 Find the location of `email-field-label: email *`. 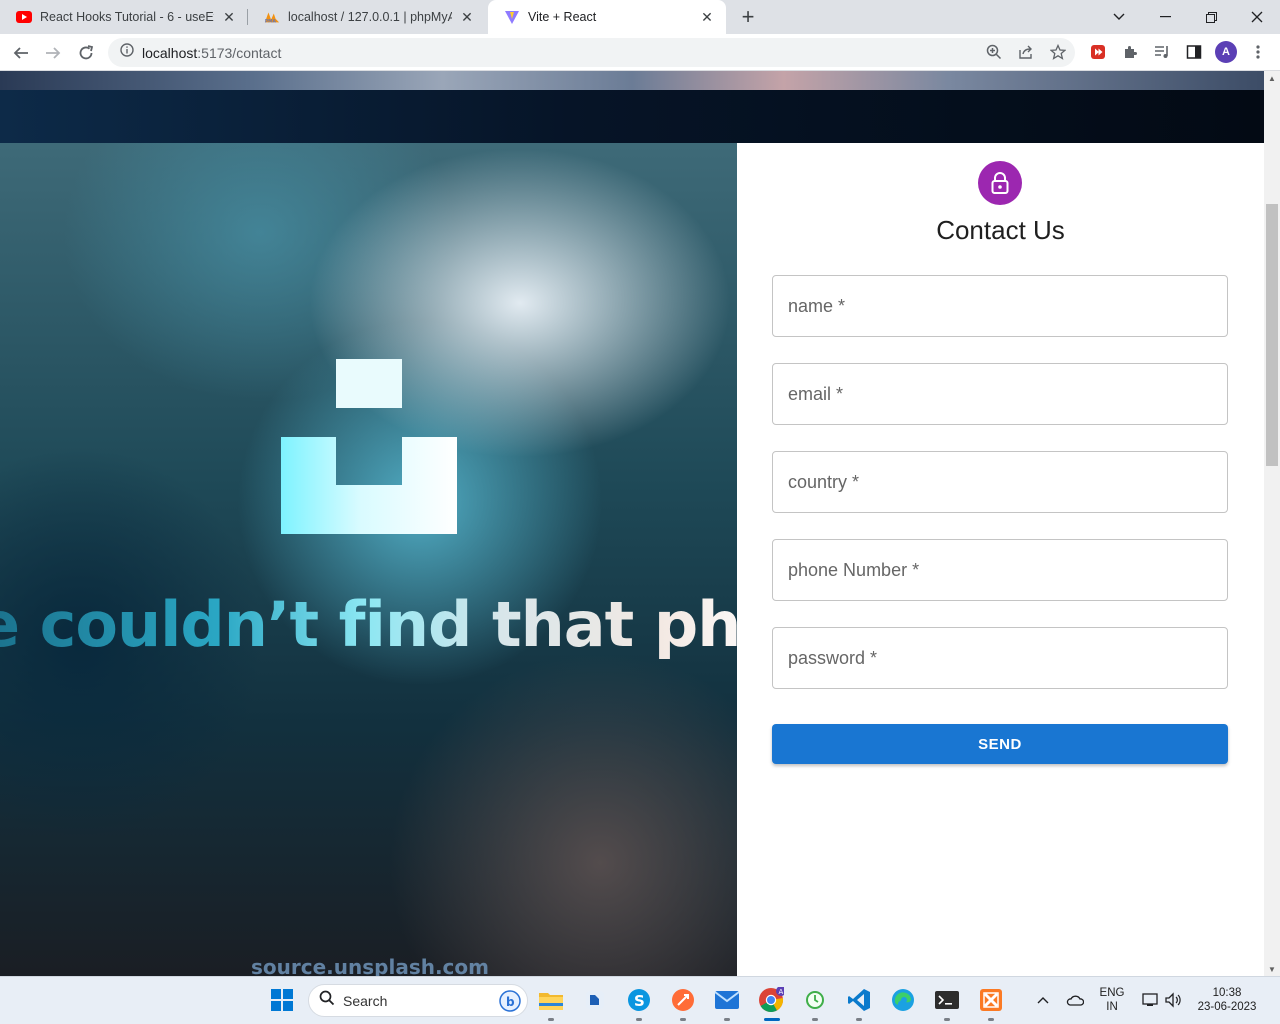

email-field-label: email * is located at coordinates (816, 393).